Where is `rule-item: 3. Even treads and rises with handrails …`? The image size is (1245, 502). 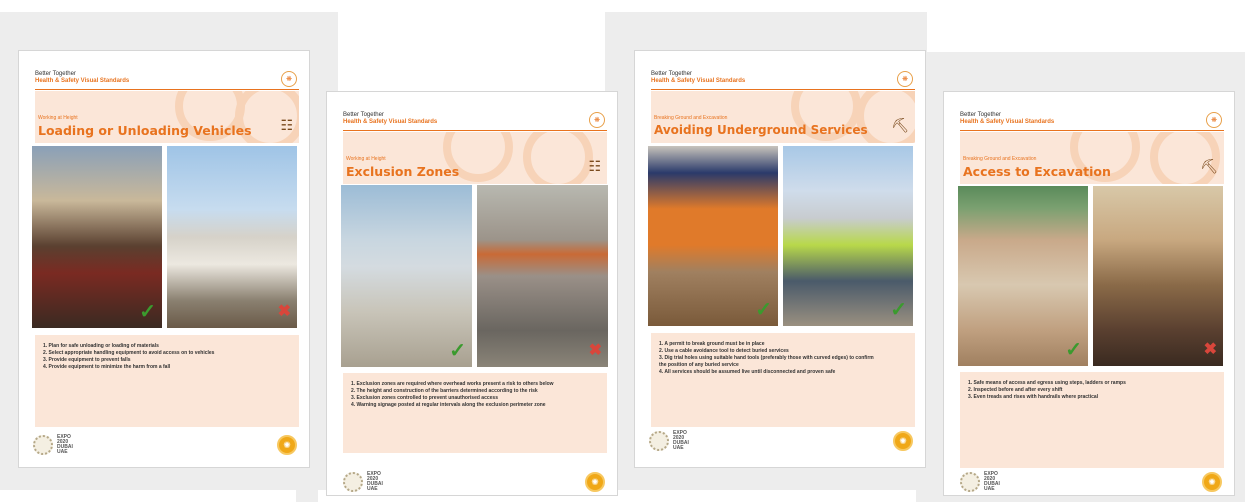 rule-item: 3. Even treads and rises with handrails … is located at coordinates (1033, 397).